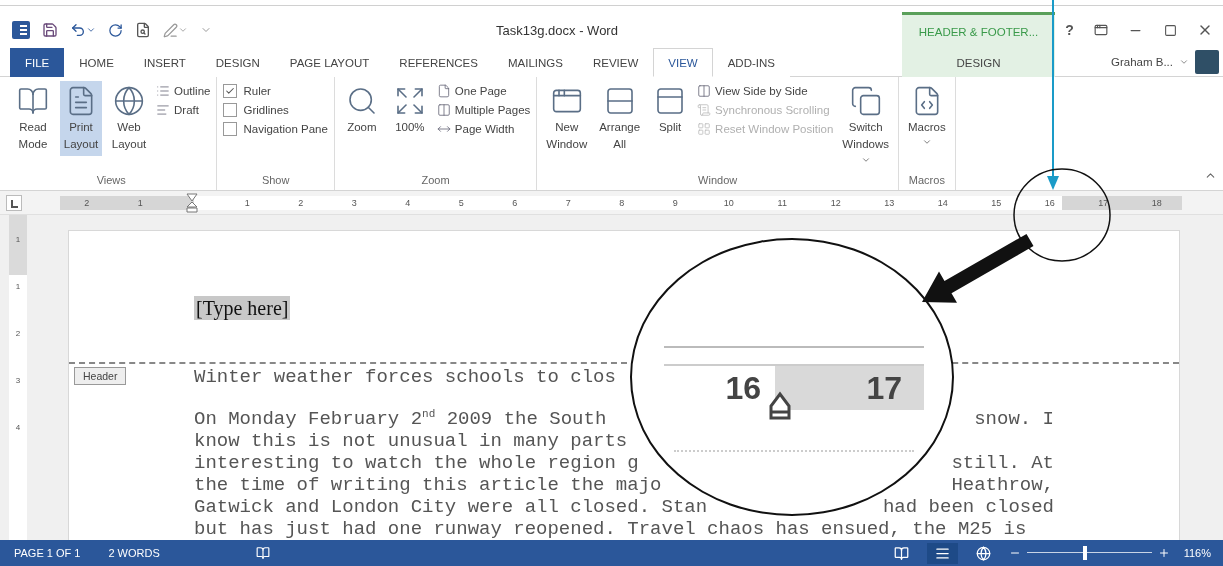  Describe the element at coordinates (927, 116) in the screenshot. I see `view-button: Macros` at that location.